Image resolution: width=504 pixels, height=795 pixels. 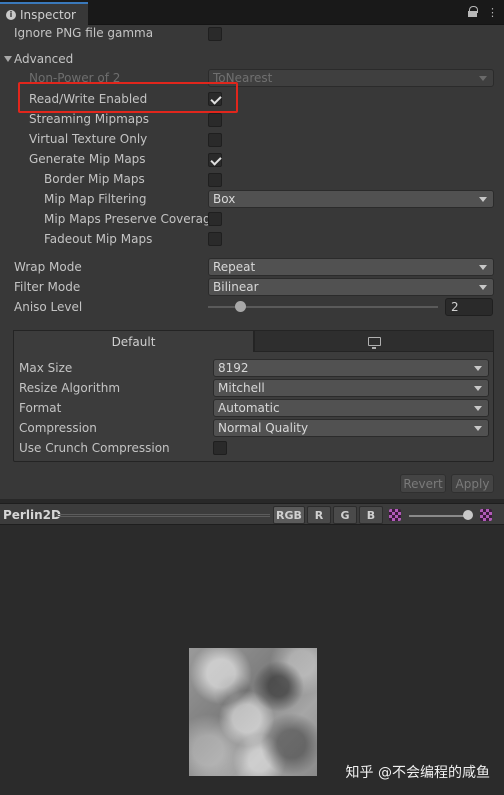 I want to click on wrap-mode-dropdown: Repeat, so click(x=351, y=267).